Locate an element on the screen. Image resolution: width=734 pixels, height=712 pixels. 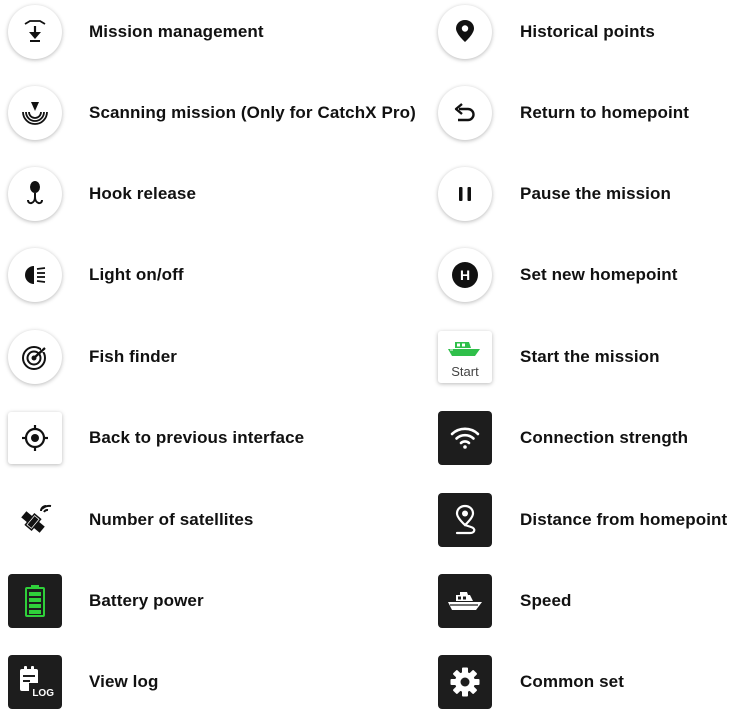
target-icon is located at coordinates (35, 438).